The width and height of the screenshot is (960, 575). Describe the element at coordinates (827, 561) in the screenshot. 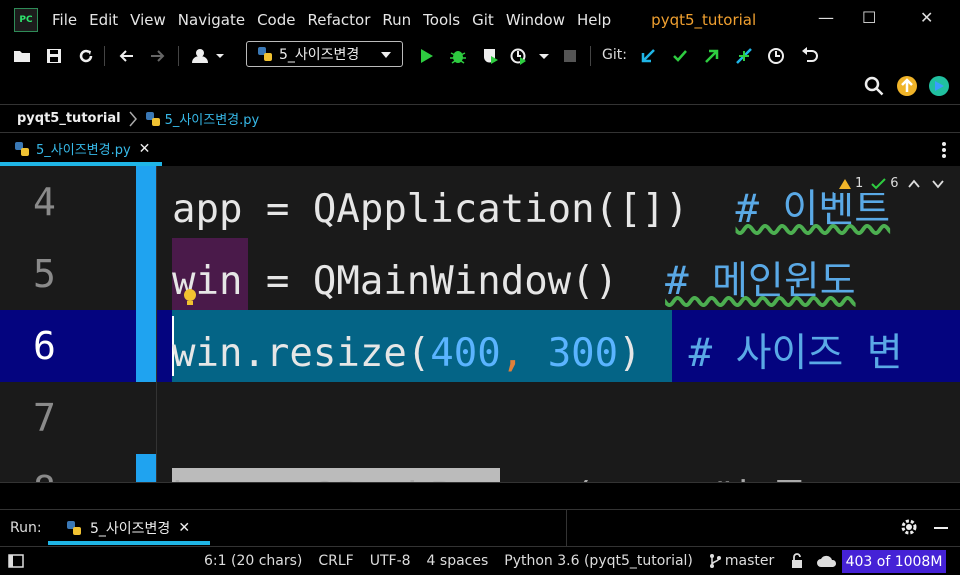

I see `cloud-sync-icon` at that location.